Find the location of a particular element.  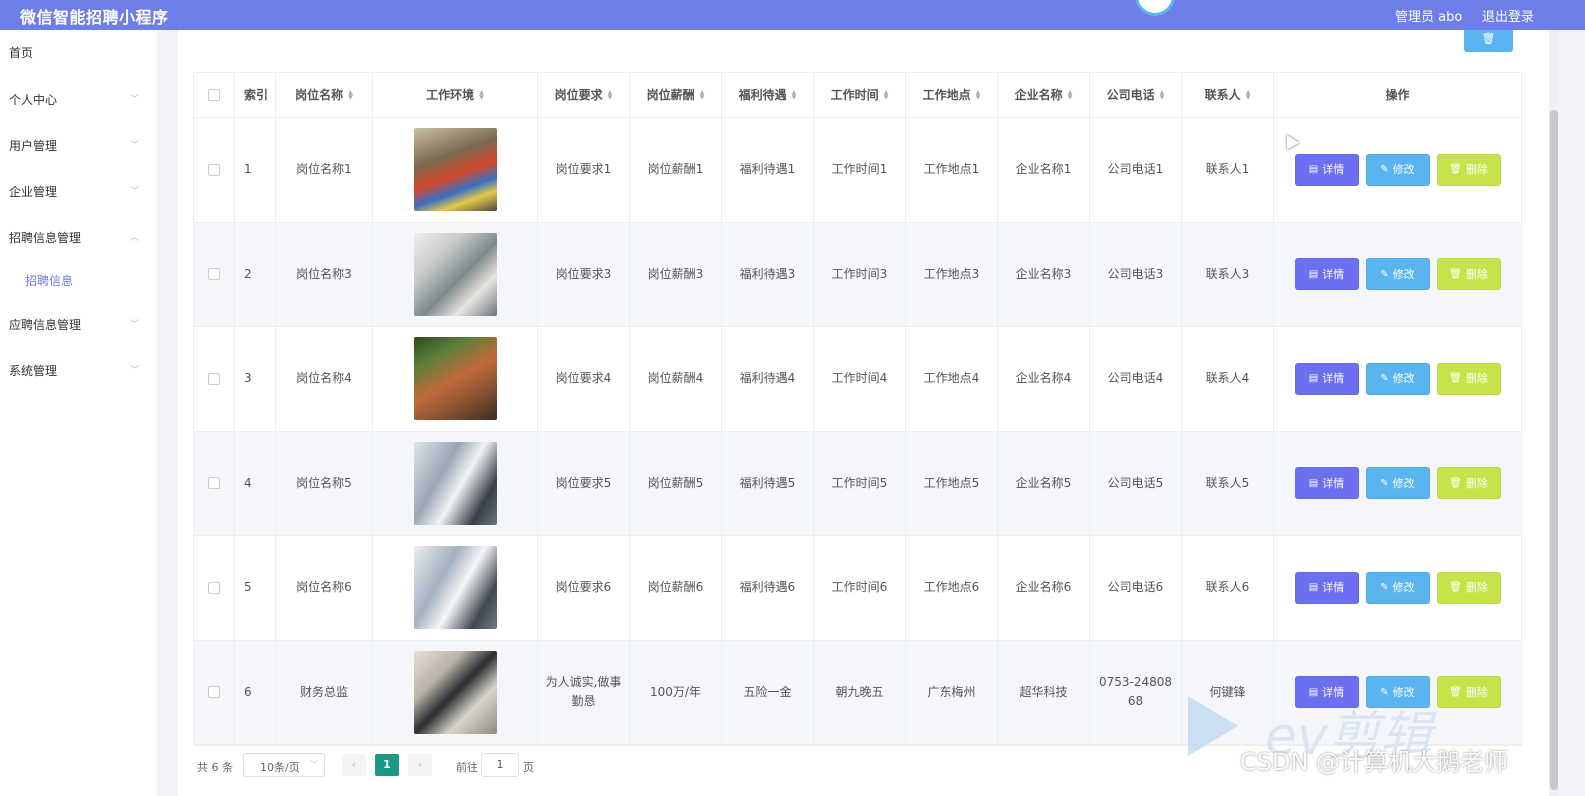

select-all-checkbox is located at coordinates (214, 95).